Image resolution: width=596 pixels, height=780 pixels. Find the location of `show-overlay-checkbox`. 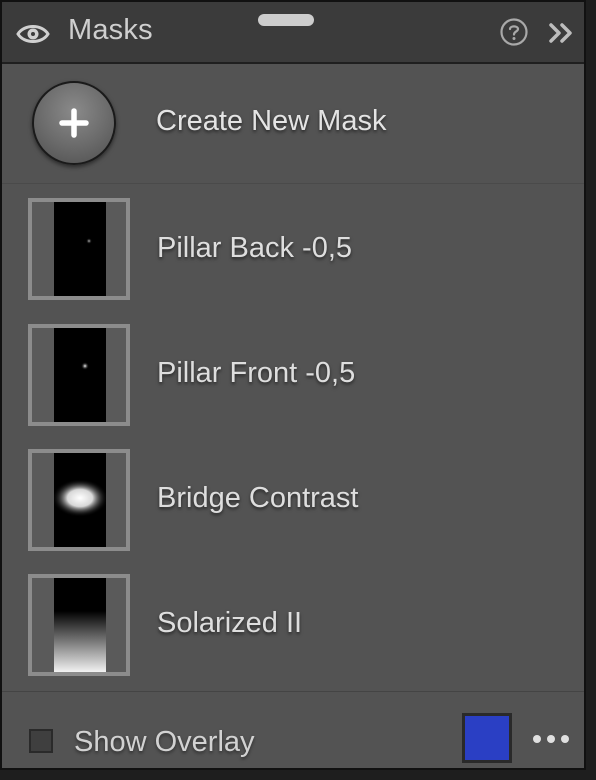

show-overlay-checkbox is located at coordinates (41, 741).